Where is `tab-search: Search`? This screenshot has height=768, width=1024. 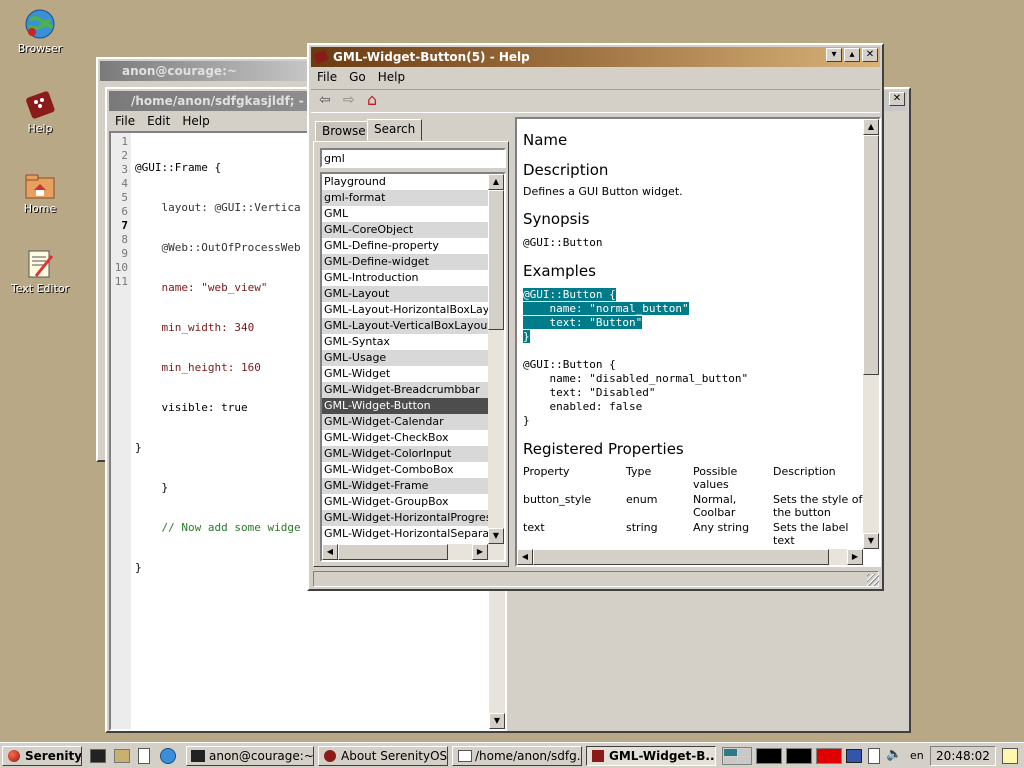
tab-search: Search is located at coordinates (395, 130).